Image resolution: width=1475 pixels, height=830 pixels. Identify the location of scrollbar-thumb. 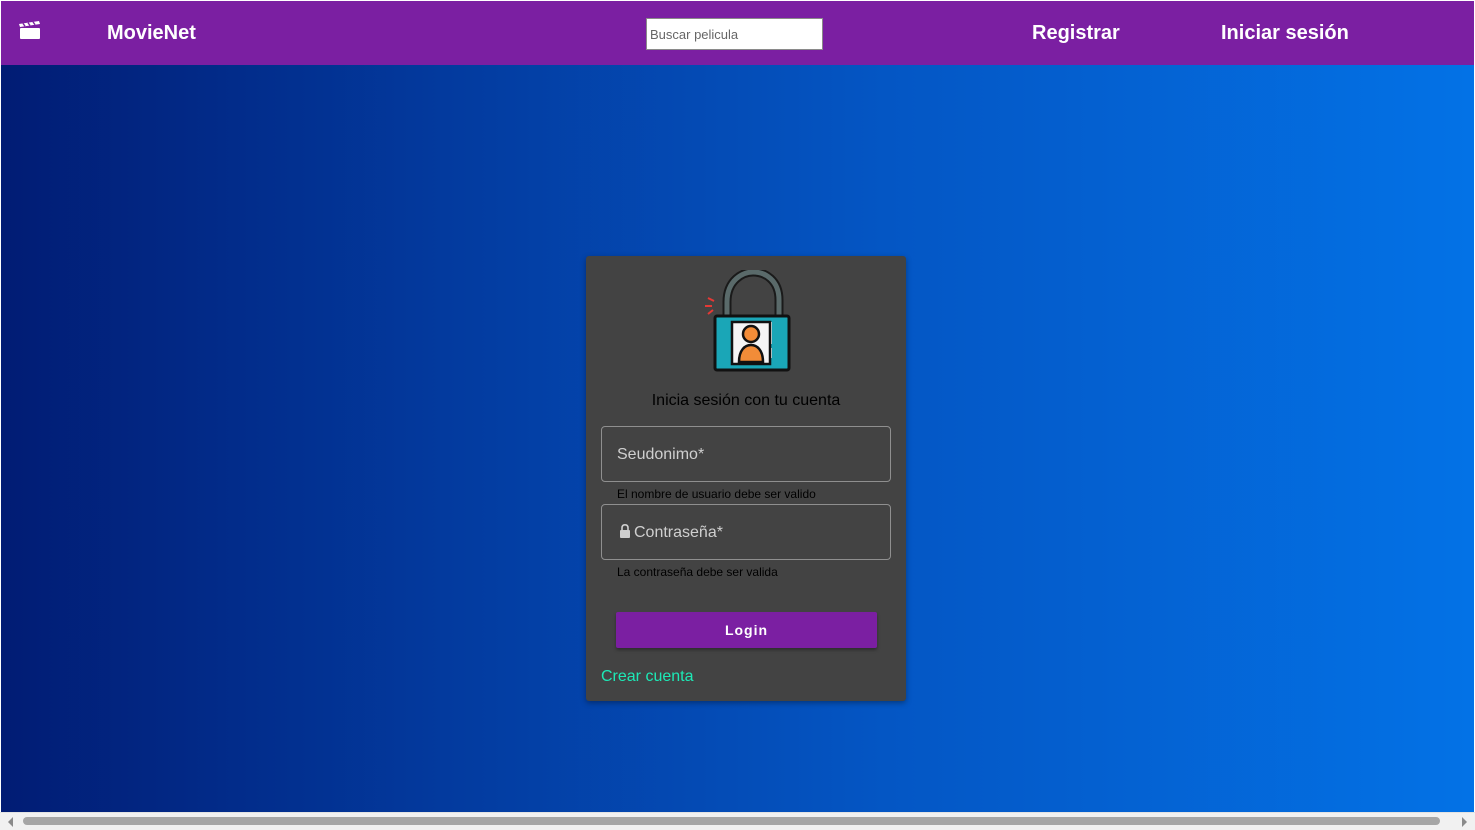
(731, 821).